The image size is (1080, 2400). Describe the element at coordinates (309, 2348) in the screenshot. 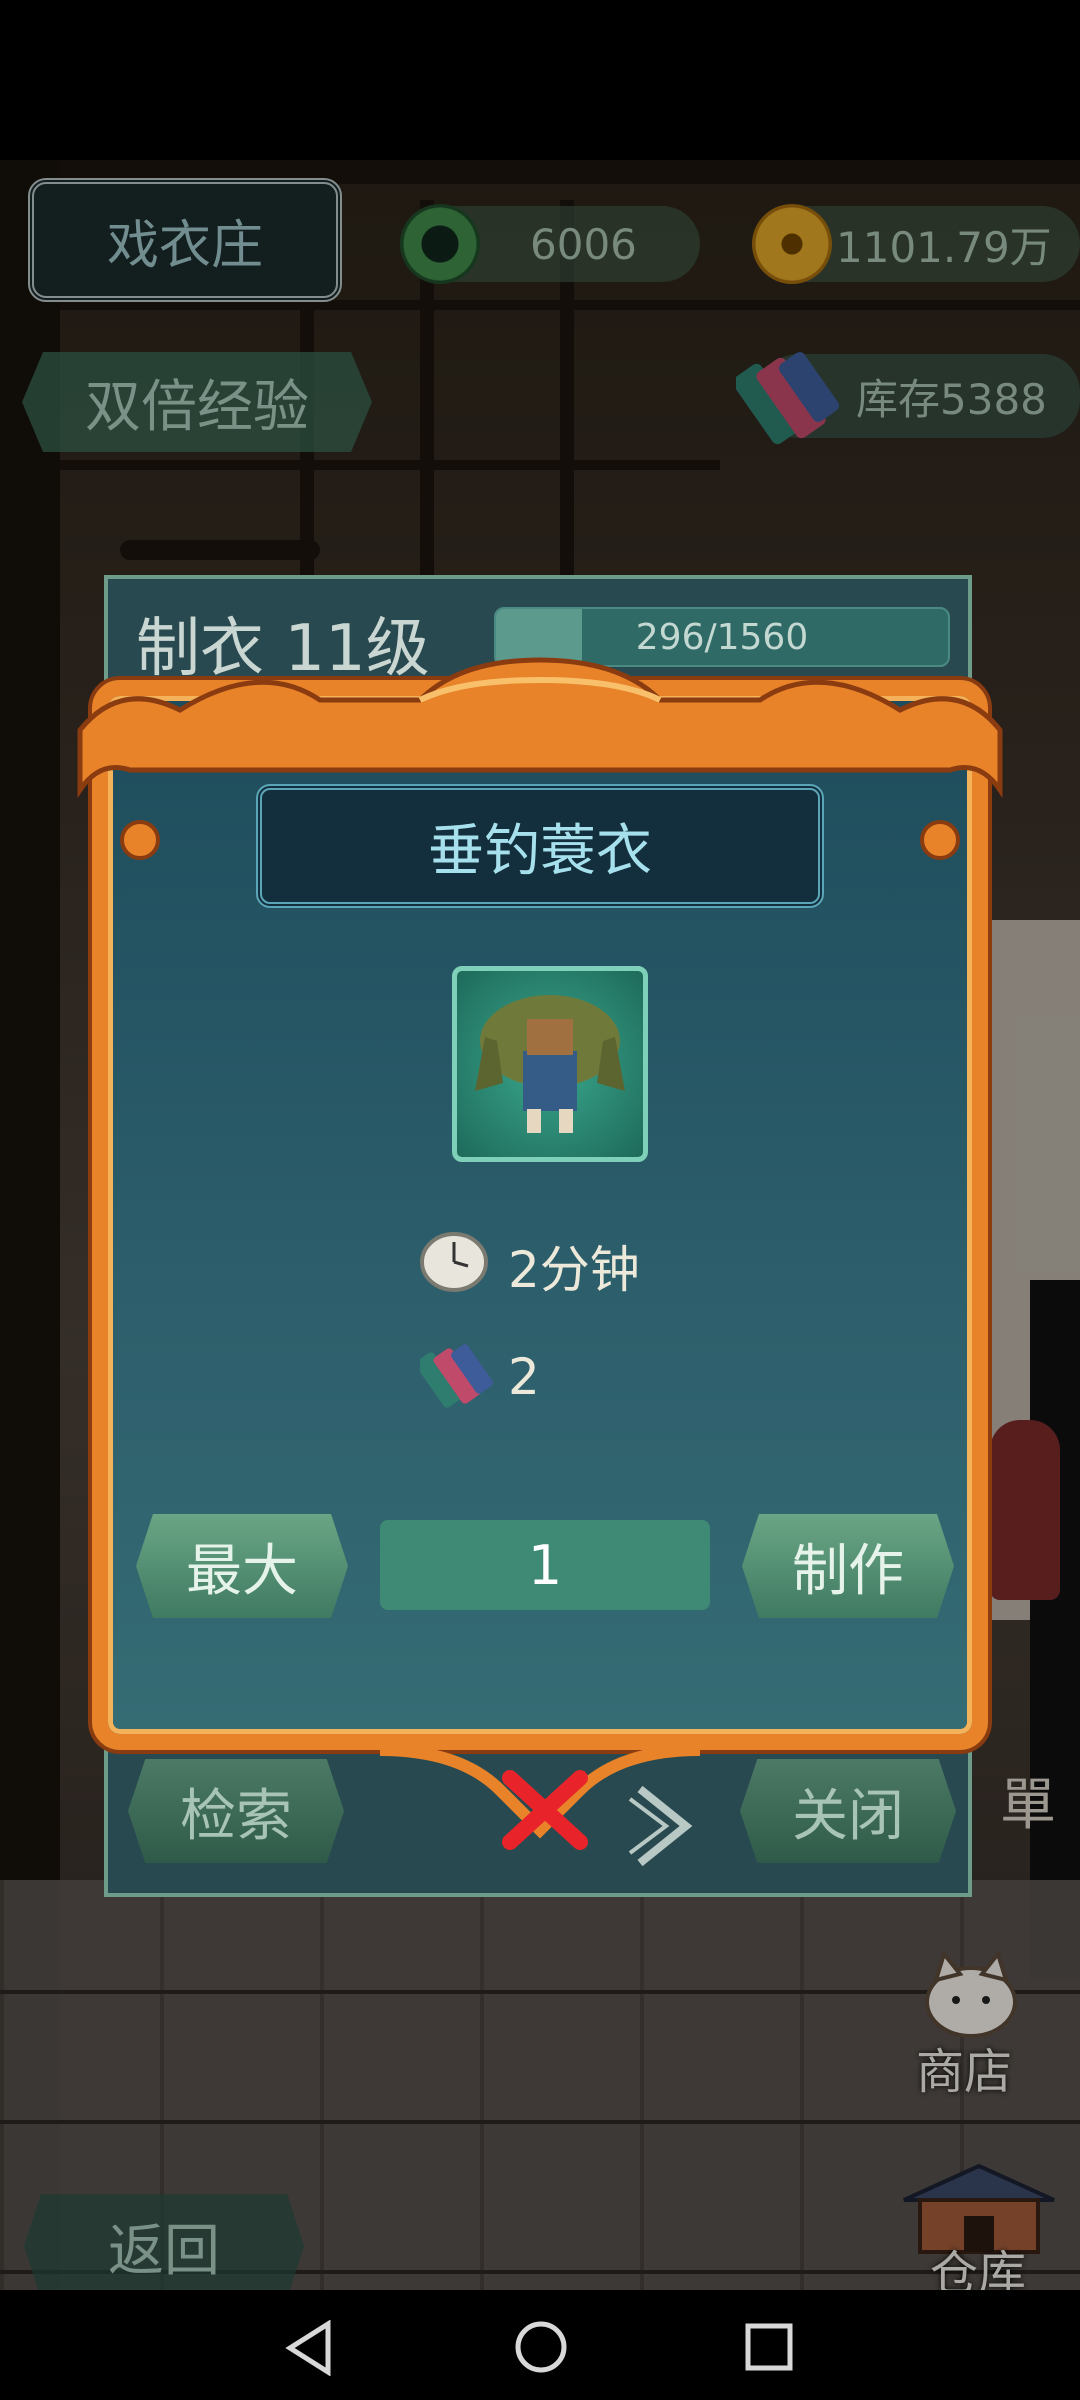

I see `back-triangle-icon` at that location.